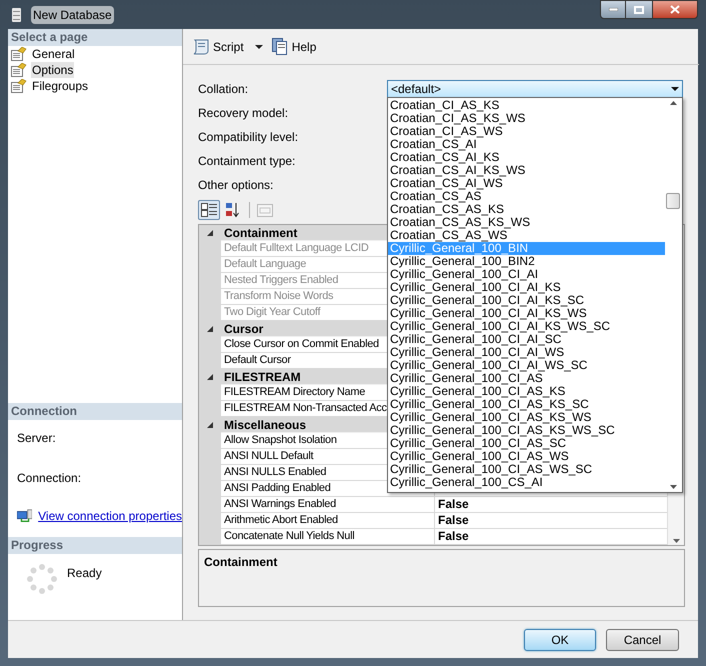 The width and height of the screenshot is (706, 666). Describe the element at coordinates (280, 46) in the screenshot. I see `document-icon` at that location.